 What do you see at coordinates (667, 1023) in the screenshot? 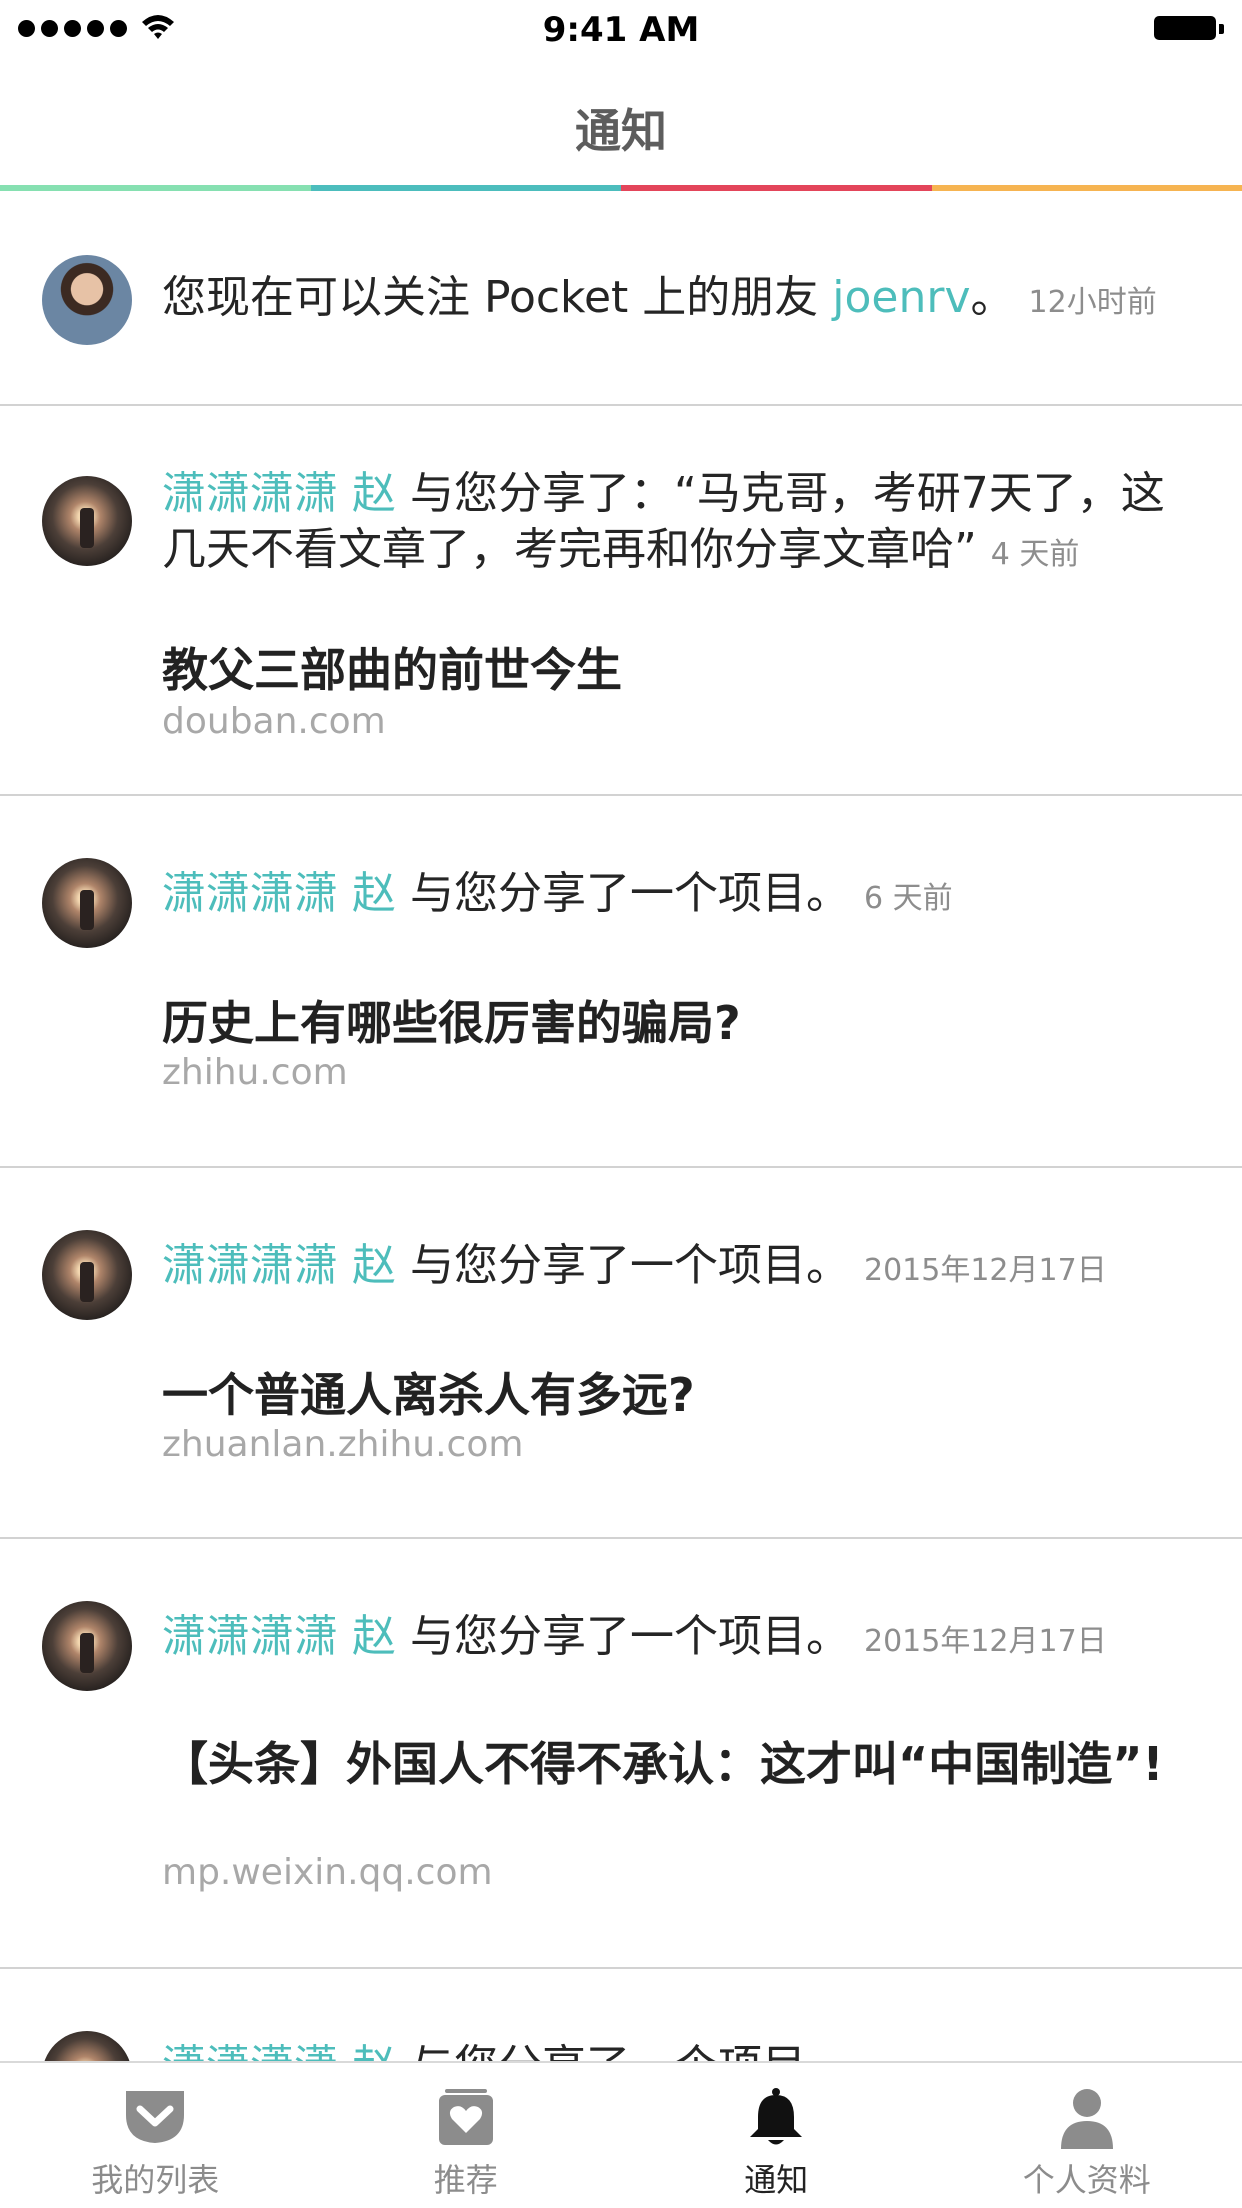
I see `article-title: 历史上有哪些很厉害的骗局?` at bounding box center [667, 1023].